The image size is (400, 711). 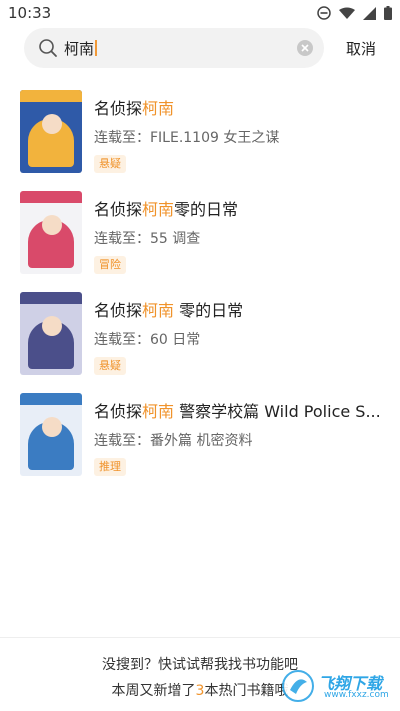 I want to click on text-caret, so click(x=96, y=48).